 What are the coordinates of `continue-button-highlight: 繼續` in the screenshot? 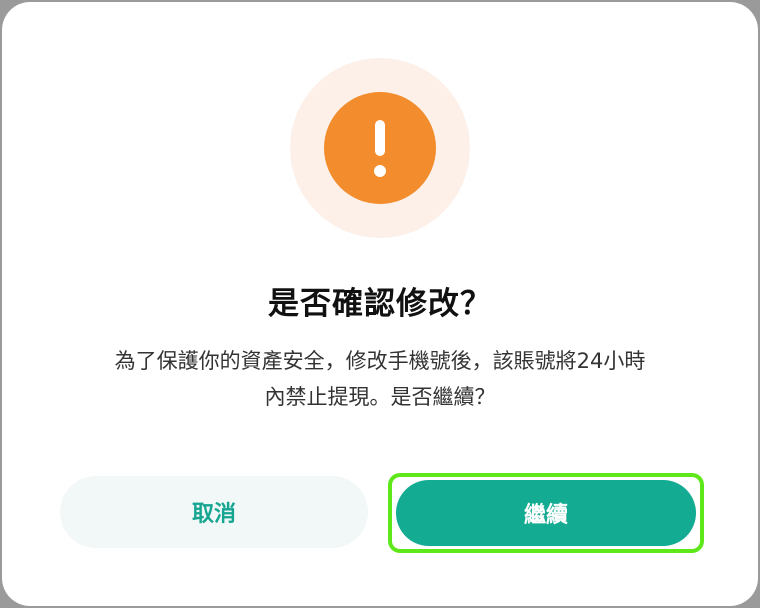 It's located at (546, 513).